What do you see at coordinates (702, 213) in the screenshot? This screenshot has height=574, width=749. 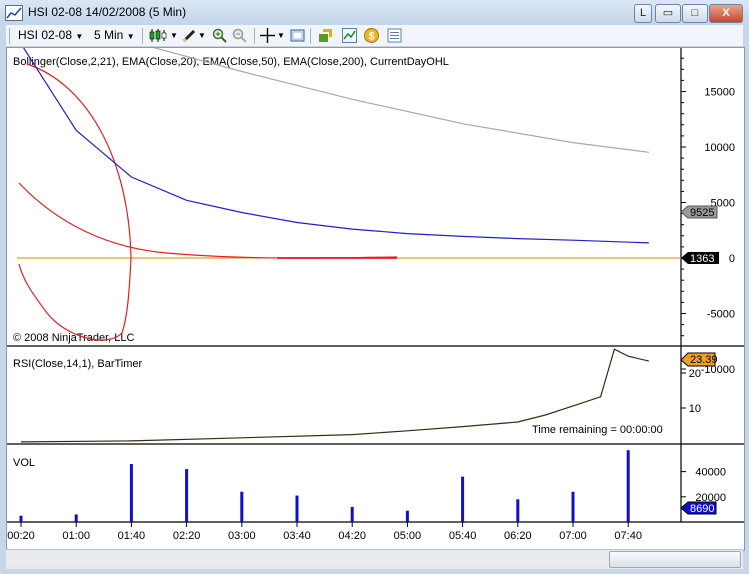 I see `ema200-price-value: 9525` at bounding box center [702, 213].